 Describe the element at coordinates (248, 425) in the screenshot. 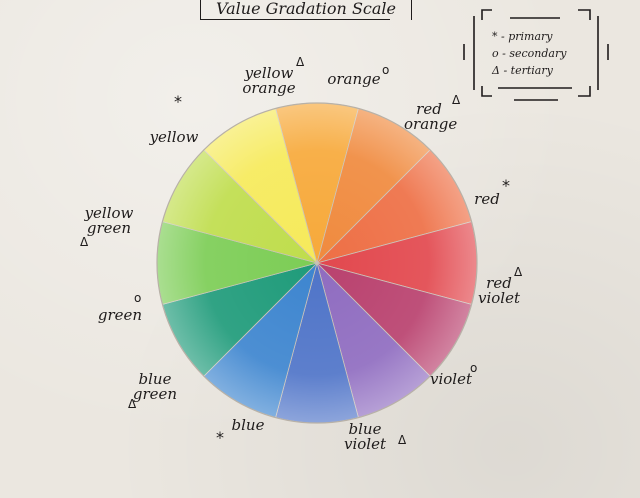

I see `label-blue: blue` at that location.